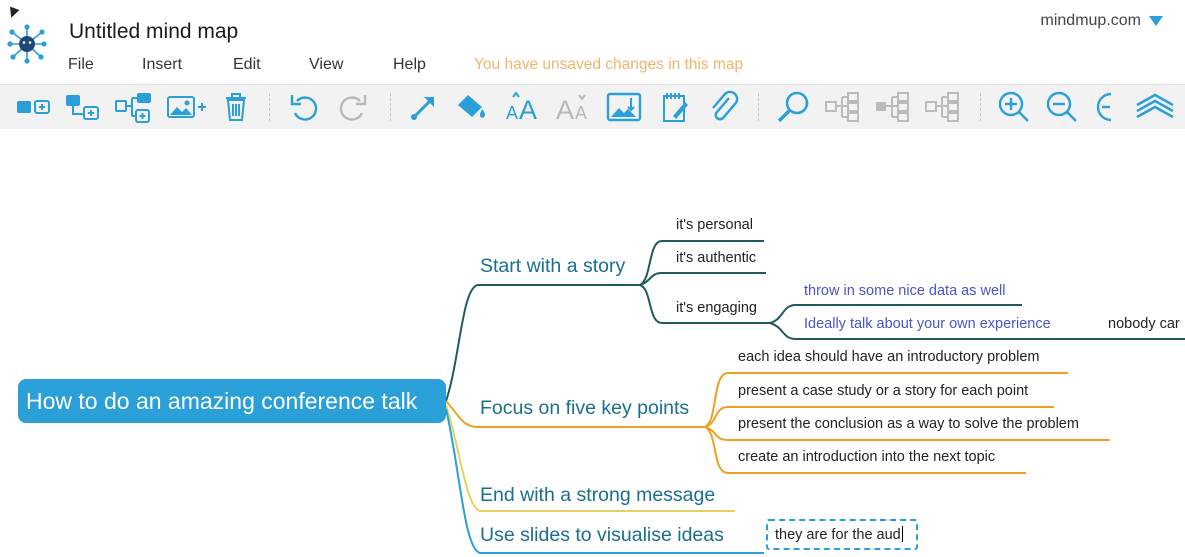  I want to click on brand-menu: mindmup.com, so click(1102, 21).